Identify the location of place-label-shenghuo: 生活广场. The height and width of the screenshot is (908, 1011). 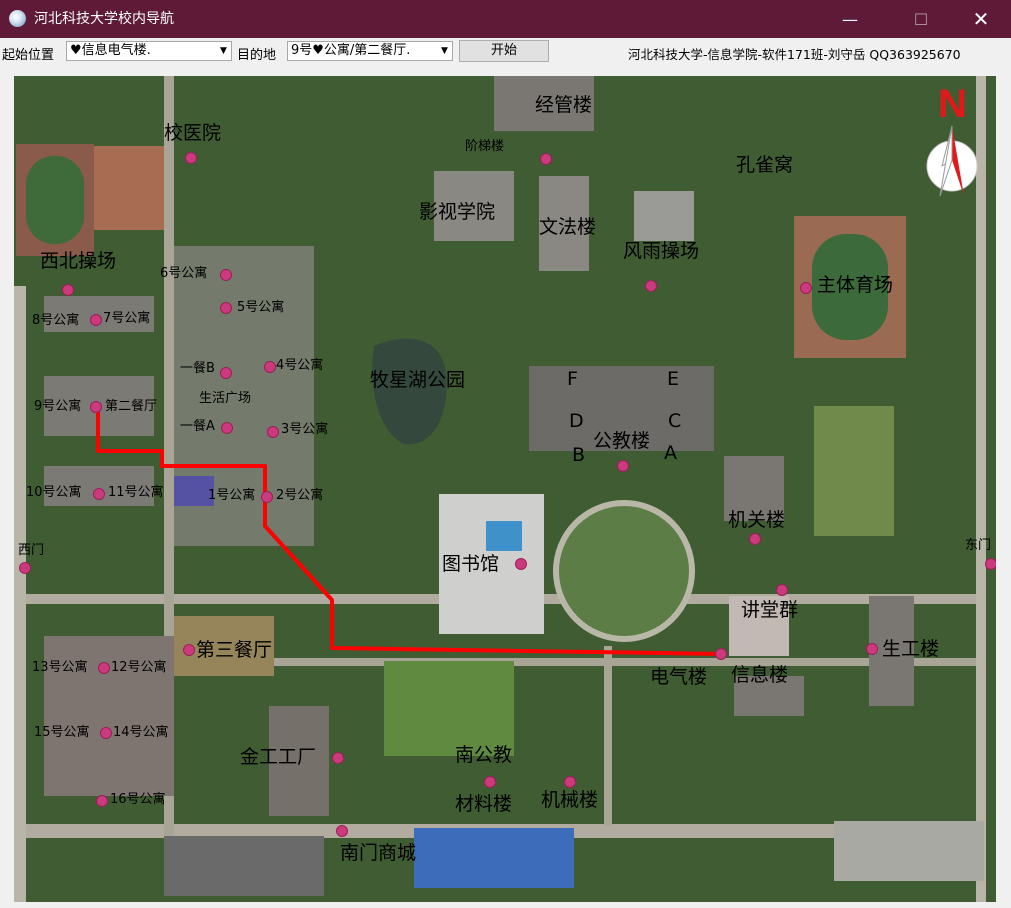
(225, 398).